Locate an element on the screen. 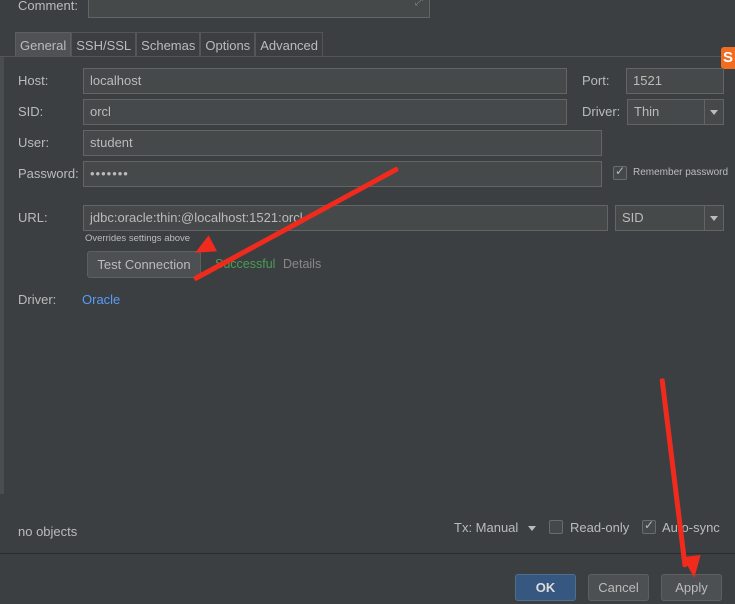 The width and height of the screenshot is (735, 604). driver-label: Driver: is located at coordinates (601, 111).